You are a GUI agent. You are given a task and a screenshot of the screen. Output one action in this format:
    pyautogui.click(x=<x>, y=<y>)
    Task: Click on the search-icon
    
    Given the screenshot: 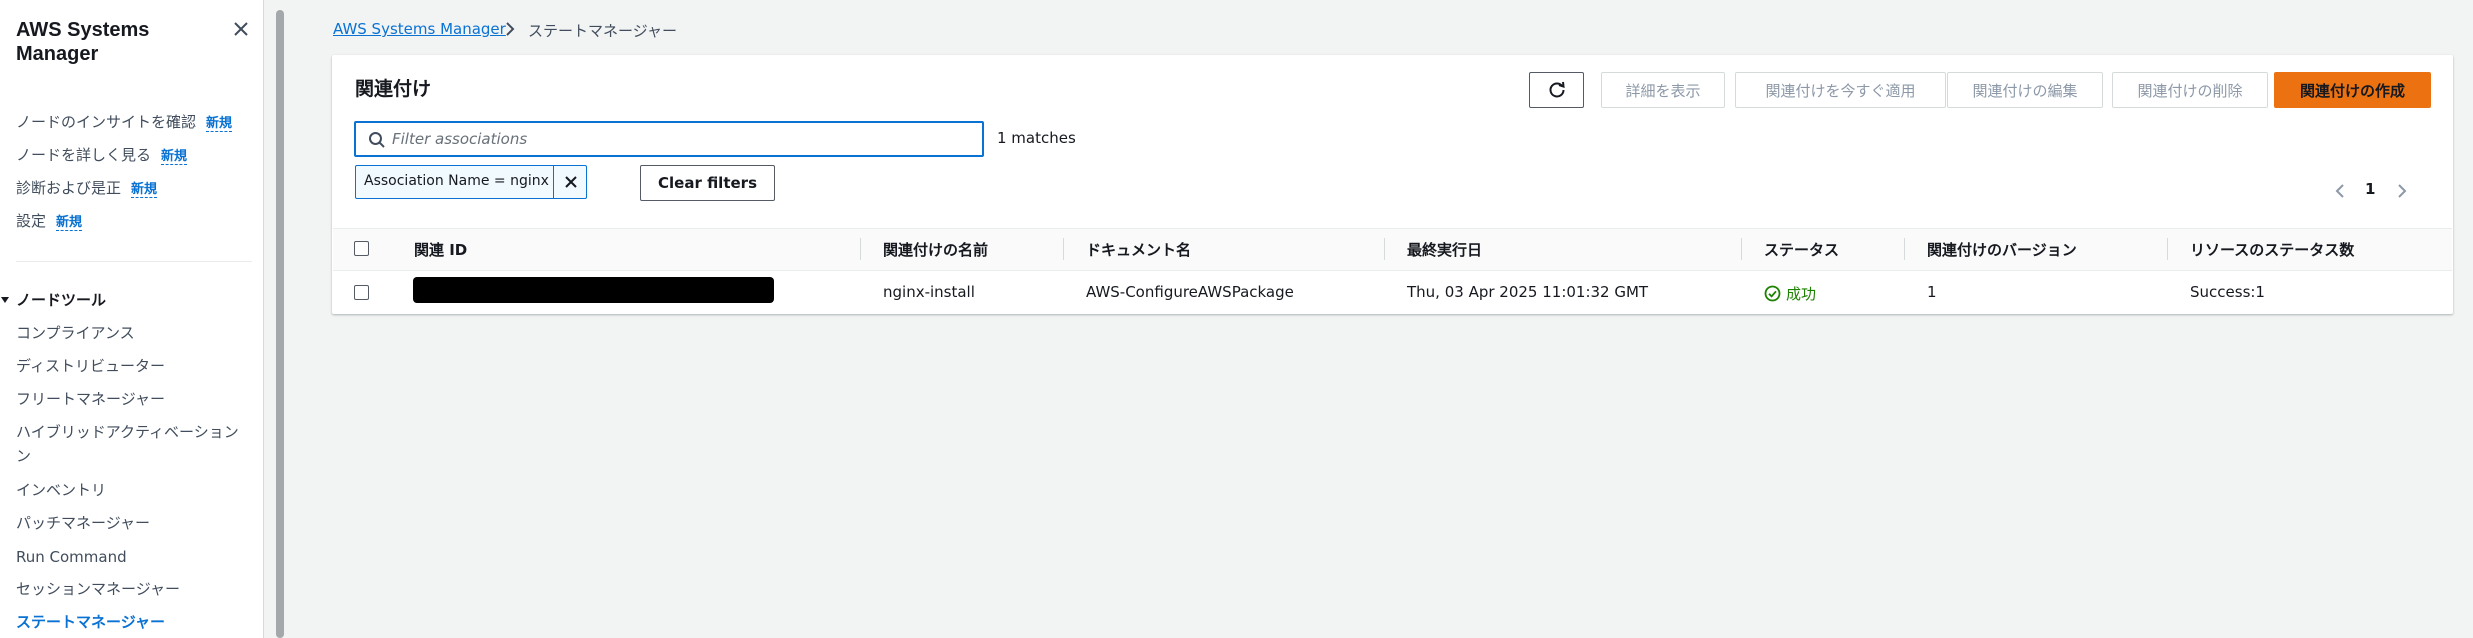 What is the action you would take?
    pyautogui.click(x=377, y=140)
    